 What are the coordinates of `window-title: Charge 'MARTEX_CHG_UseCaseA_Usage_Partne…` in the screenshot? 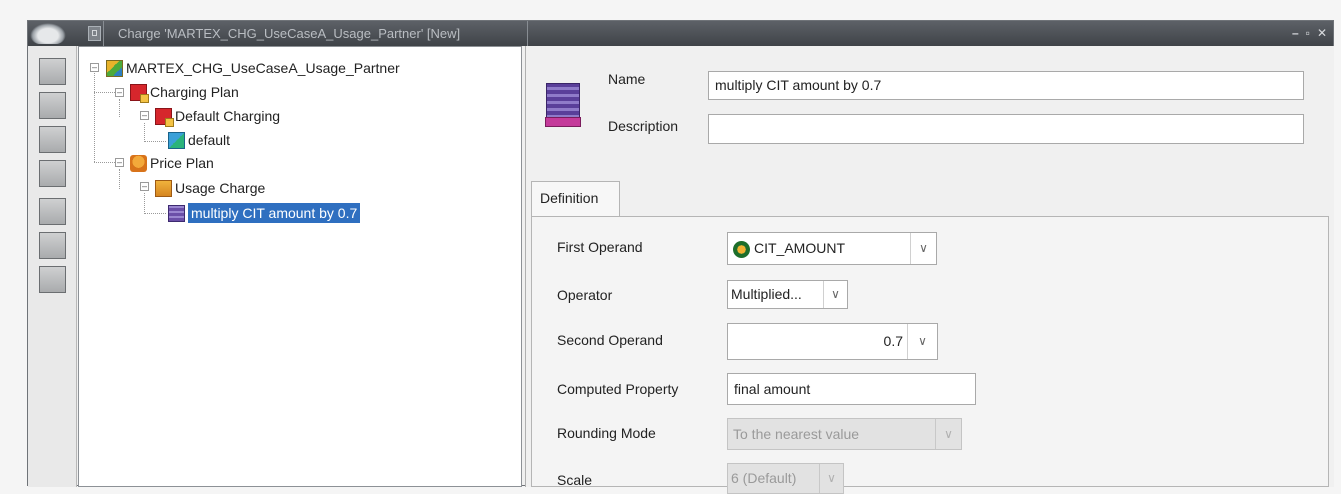 It's located at (315, 33).